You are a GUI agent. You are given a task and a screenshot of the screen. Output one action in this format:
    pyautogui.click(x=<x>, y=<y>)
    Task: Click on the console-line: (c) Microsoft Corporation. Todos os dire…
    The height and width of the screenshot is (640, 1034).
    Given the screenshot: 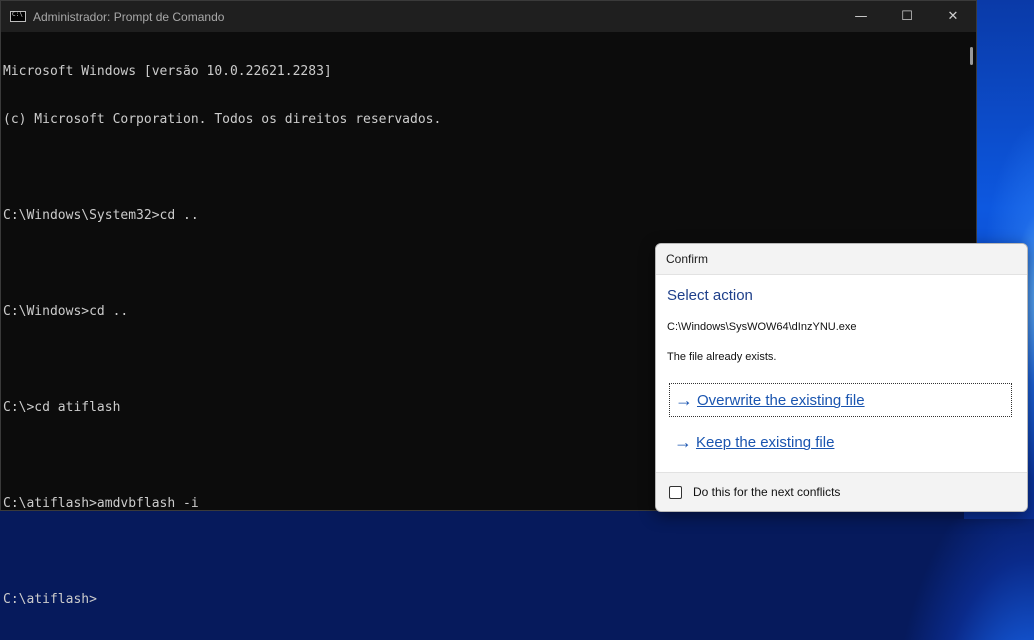 What is the action you would take?
    pyautogui.click(x=222, y=119)
    